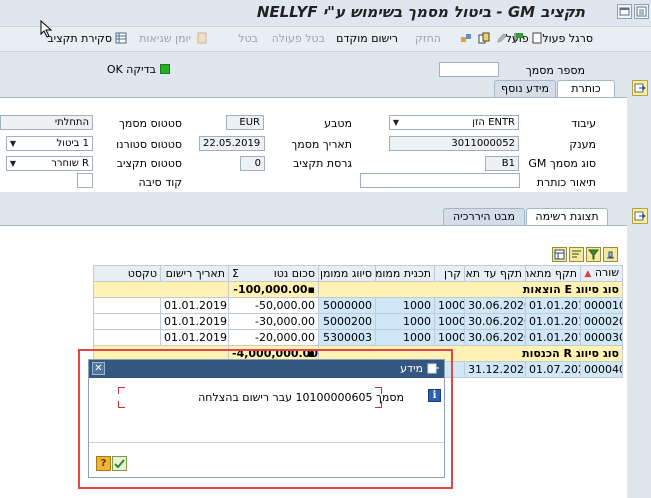  Describe the element at coordinates (103, 463) in the screenshot. I see `help-icon: ?` at that location.